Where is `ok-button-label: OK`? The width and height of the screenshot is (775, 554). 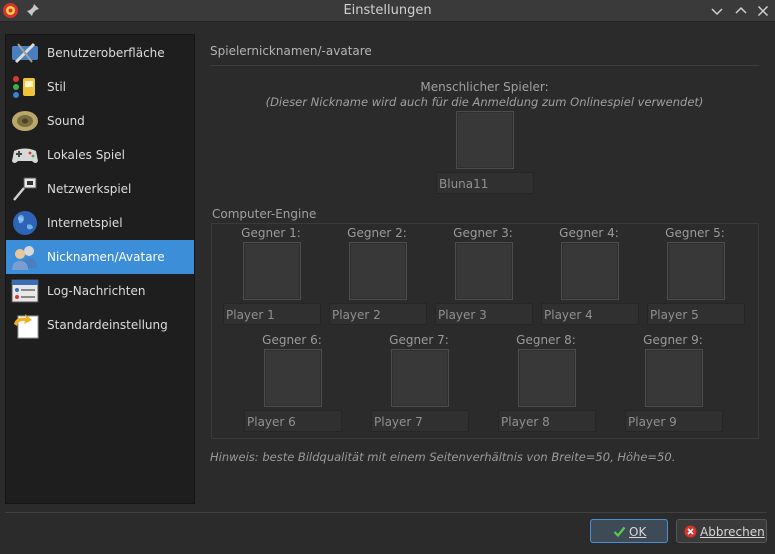
ok-button-label: OK is located at coordinates (638, 532).